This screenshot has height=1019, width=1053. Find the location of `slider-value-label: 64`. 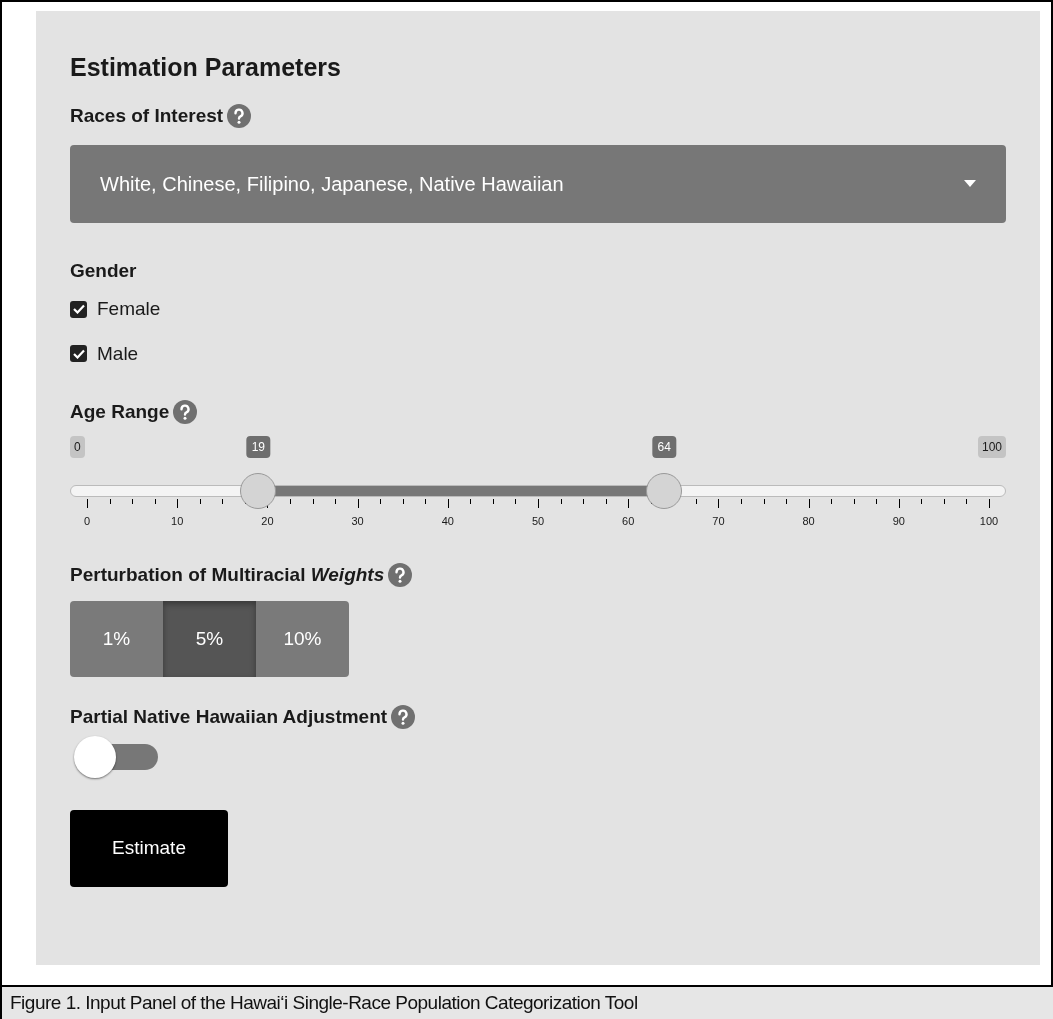

slider-value-label: 64 is located at coordinates (664, 446).